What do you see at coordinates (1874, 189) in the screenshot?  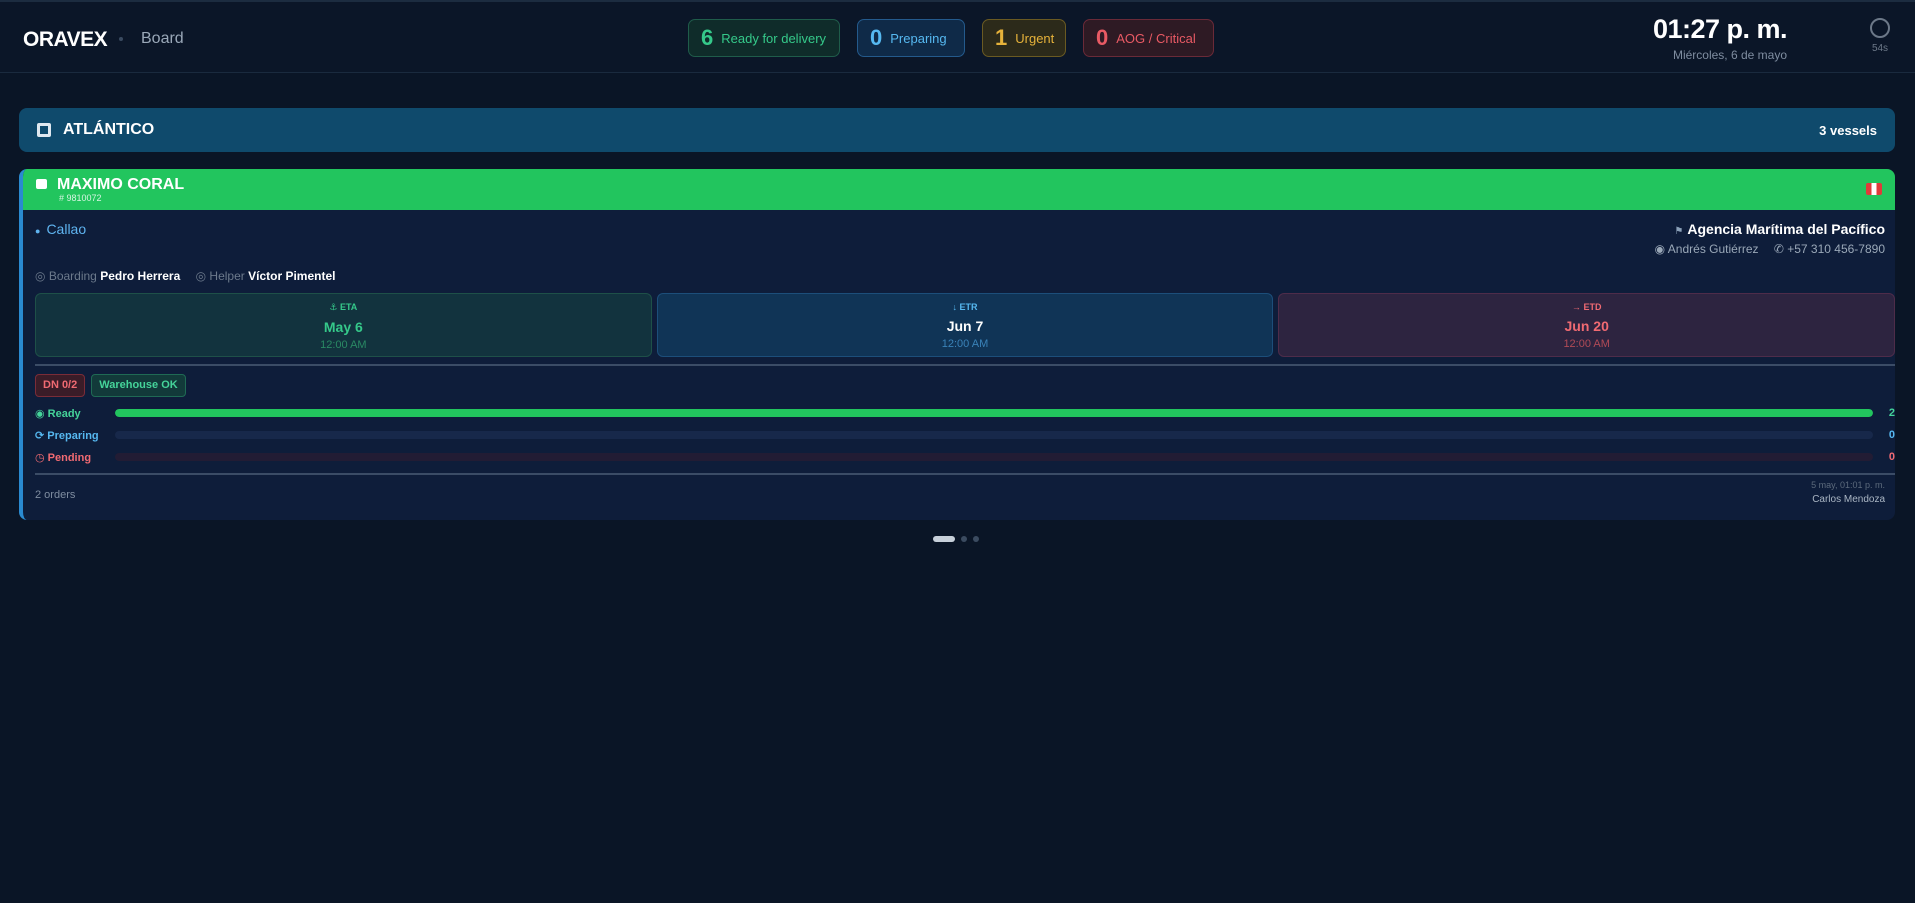 I see `peru-flag-icon` at bounding box center [1874, 189].